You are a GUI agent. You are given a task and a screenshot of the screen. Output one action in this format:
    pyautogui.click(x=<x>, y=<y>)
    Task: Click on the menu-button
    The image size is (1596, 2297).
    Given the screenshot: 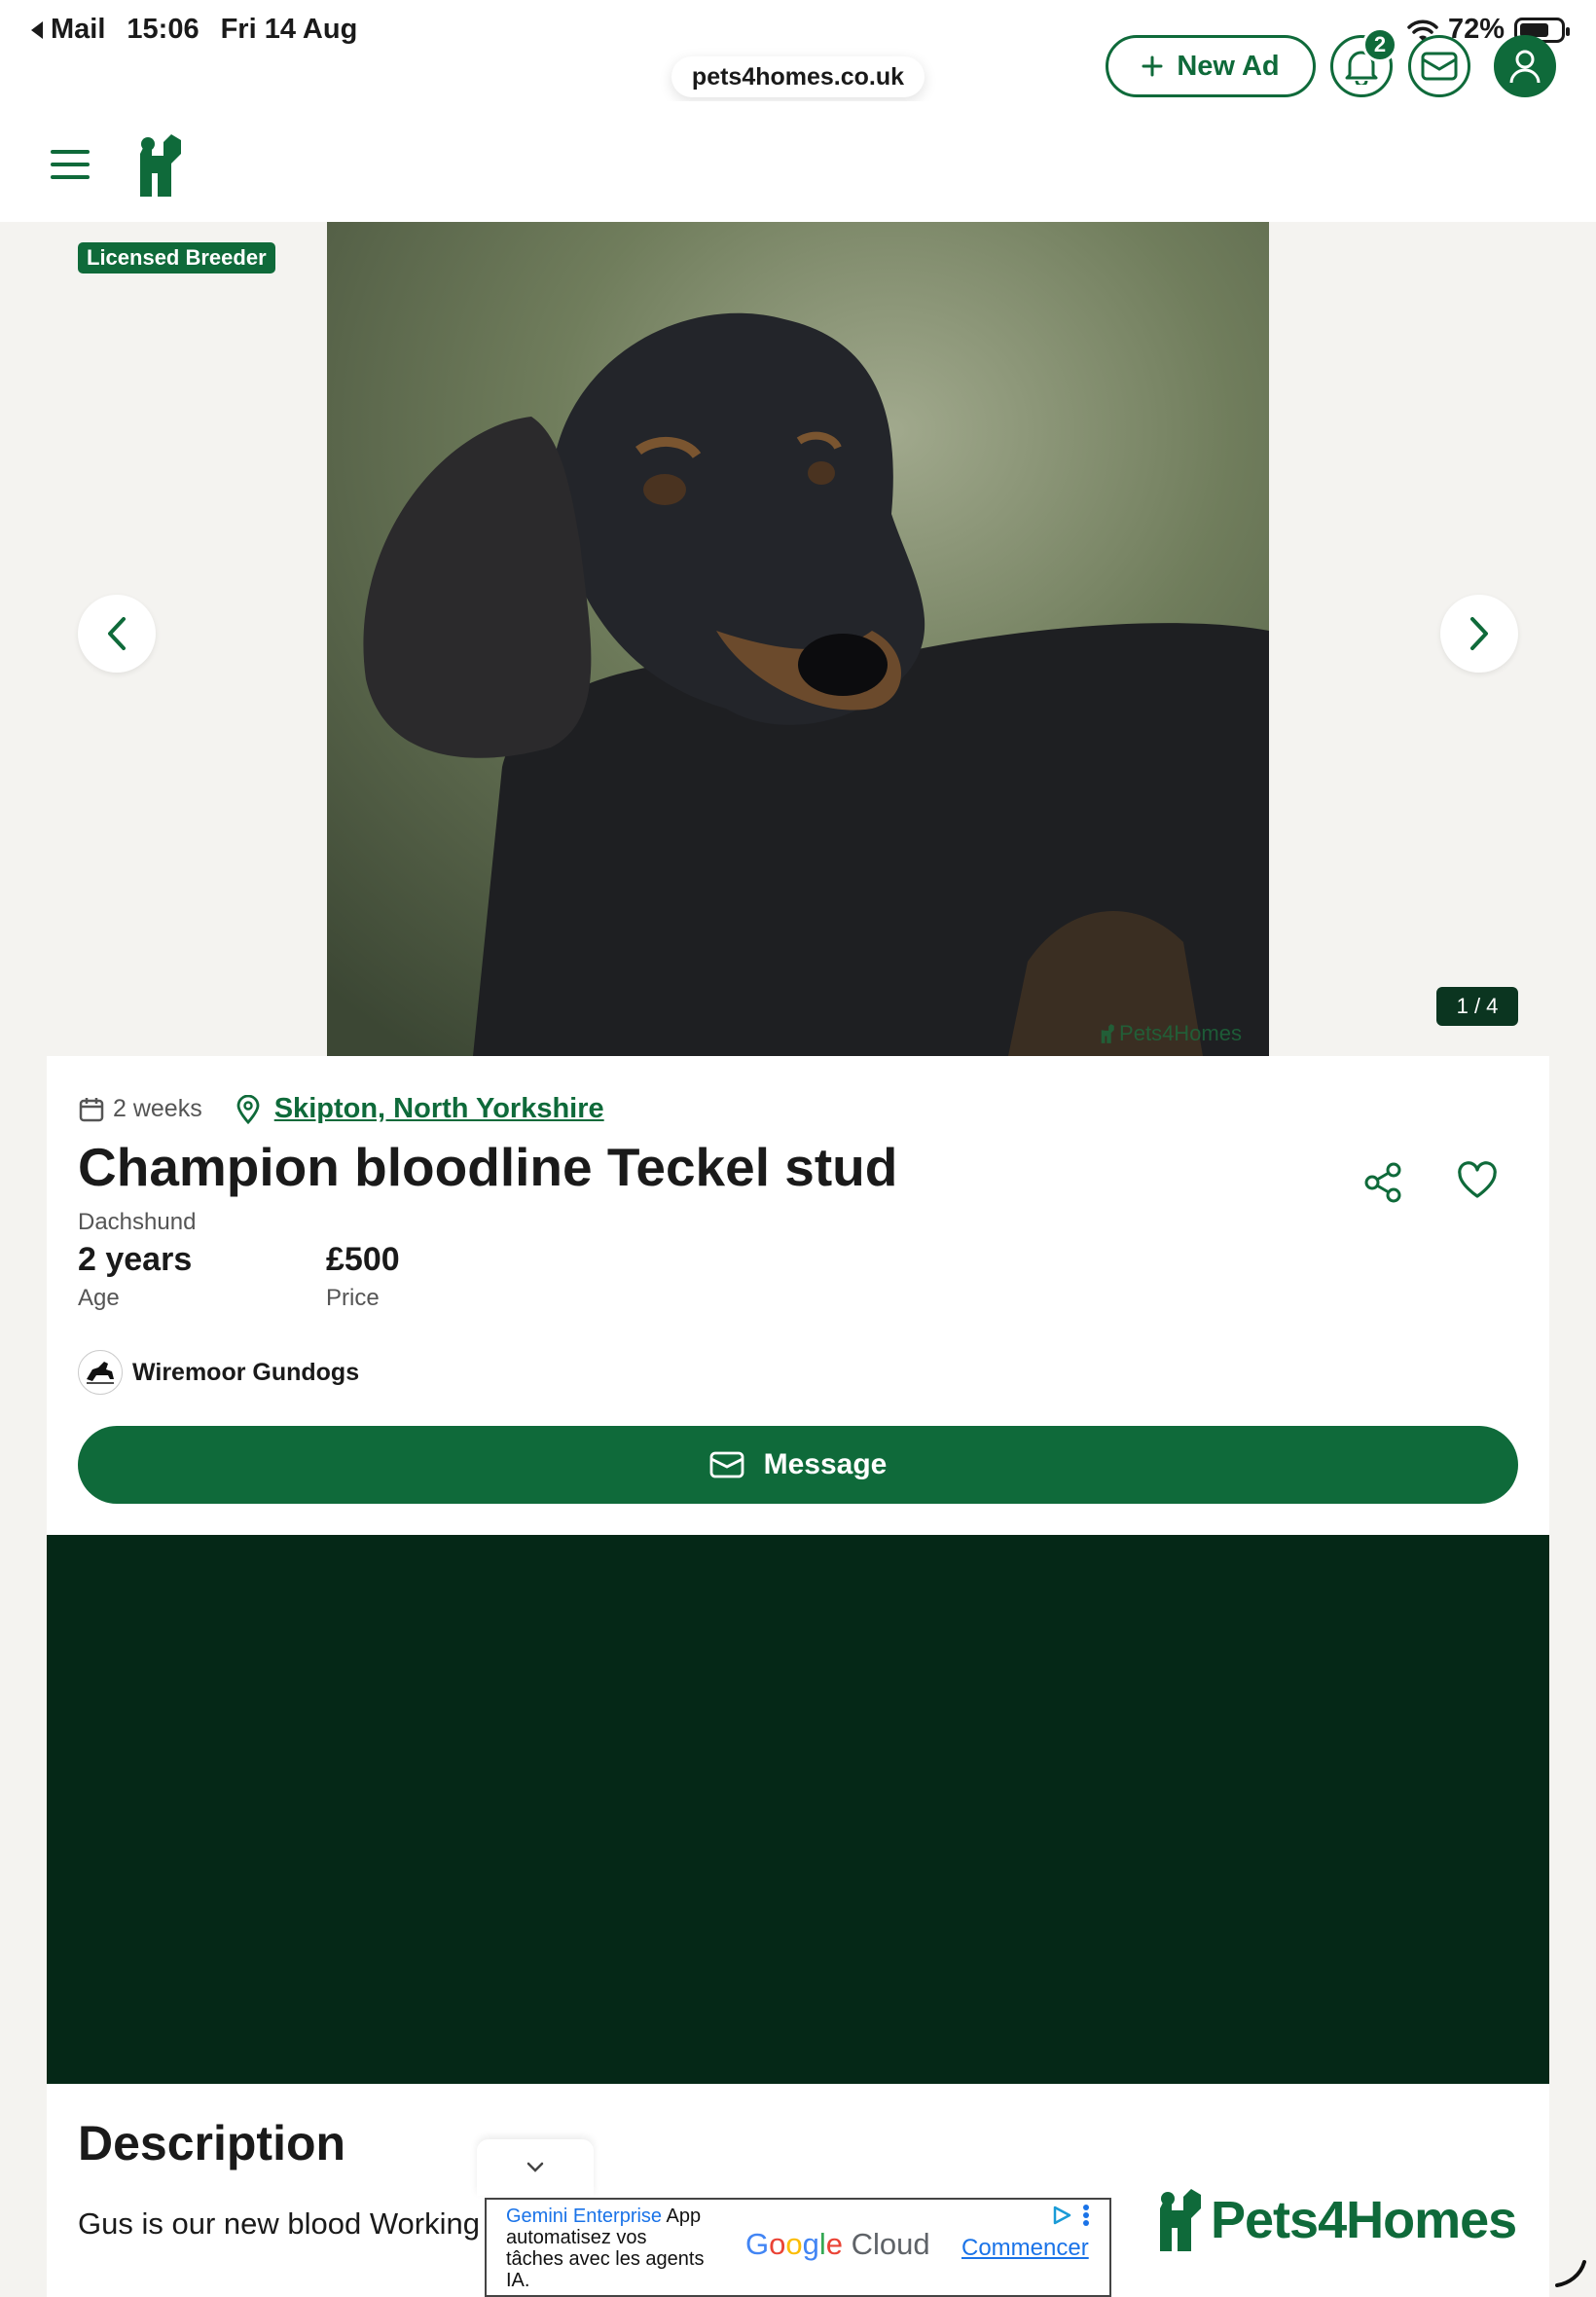 What is the action you would take?
    pyautogui.click(x=71, y=164)
    